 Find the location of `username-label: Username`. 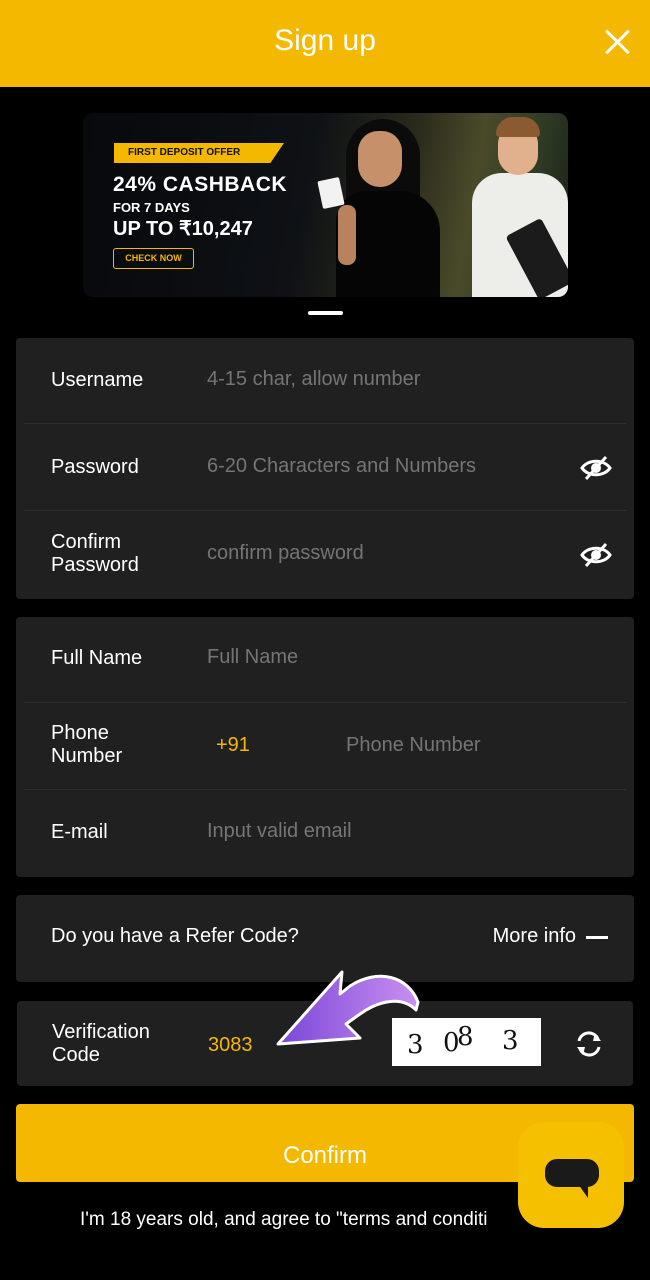

username-label: Username is located at coordinates (97, 380).